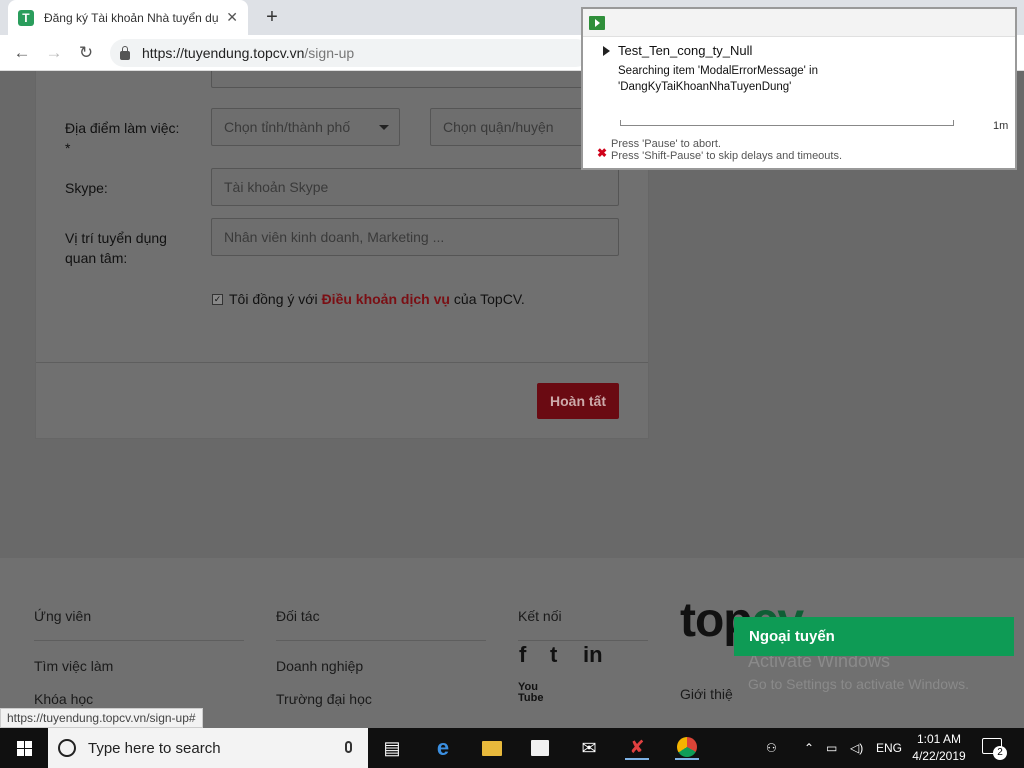  I want to click on agree-suffix: của TopCV., so click(489, 299).